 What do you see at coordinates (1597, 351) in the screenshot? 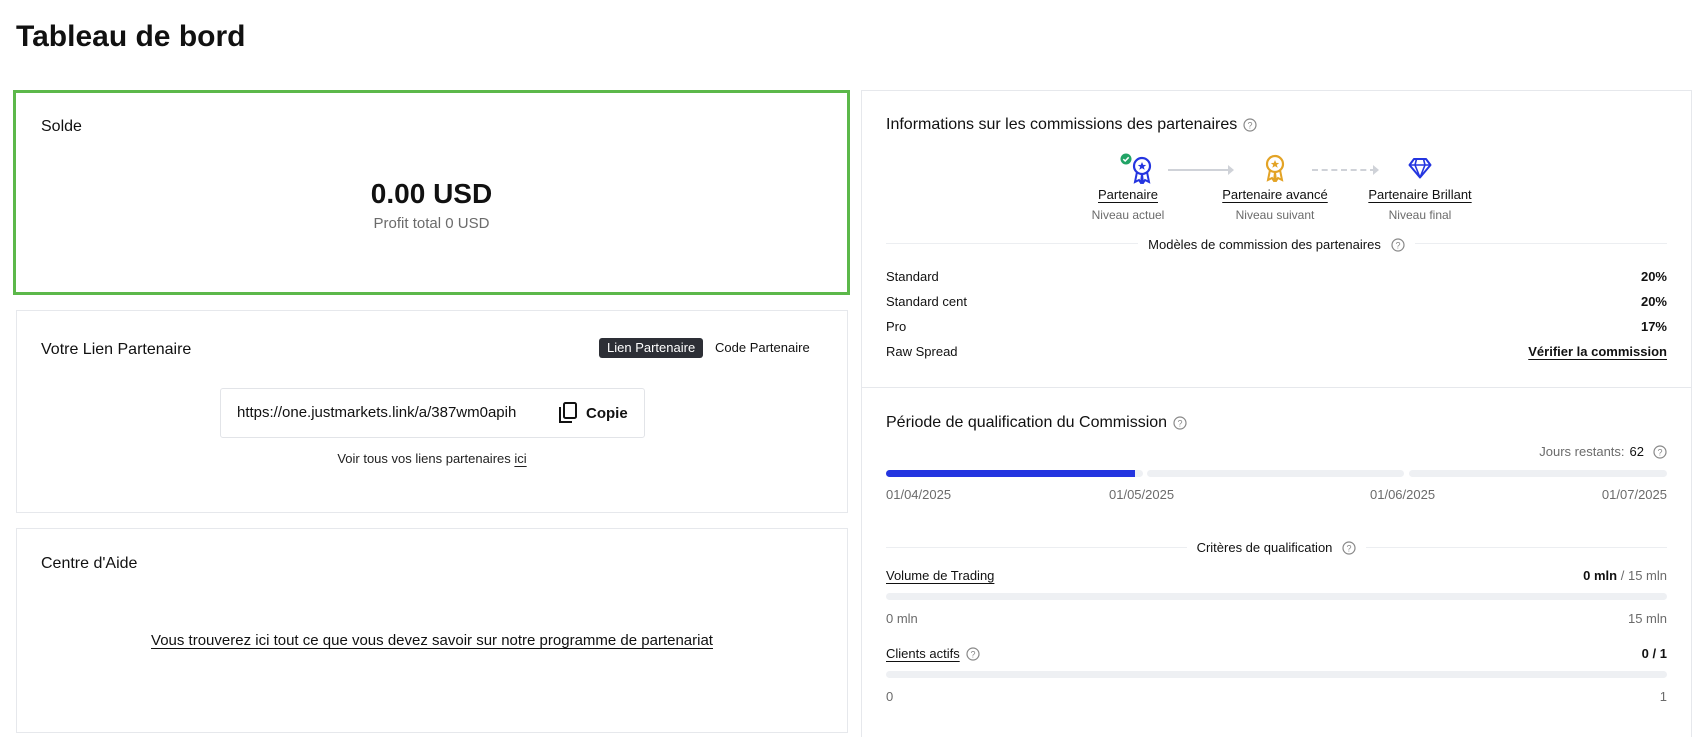
I see `check-commission-link: Vérifier la commission` at bounding box center [1597, 351].